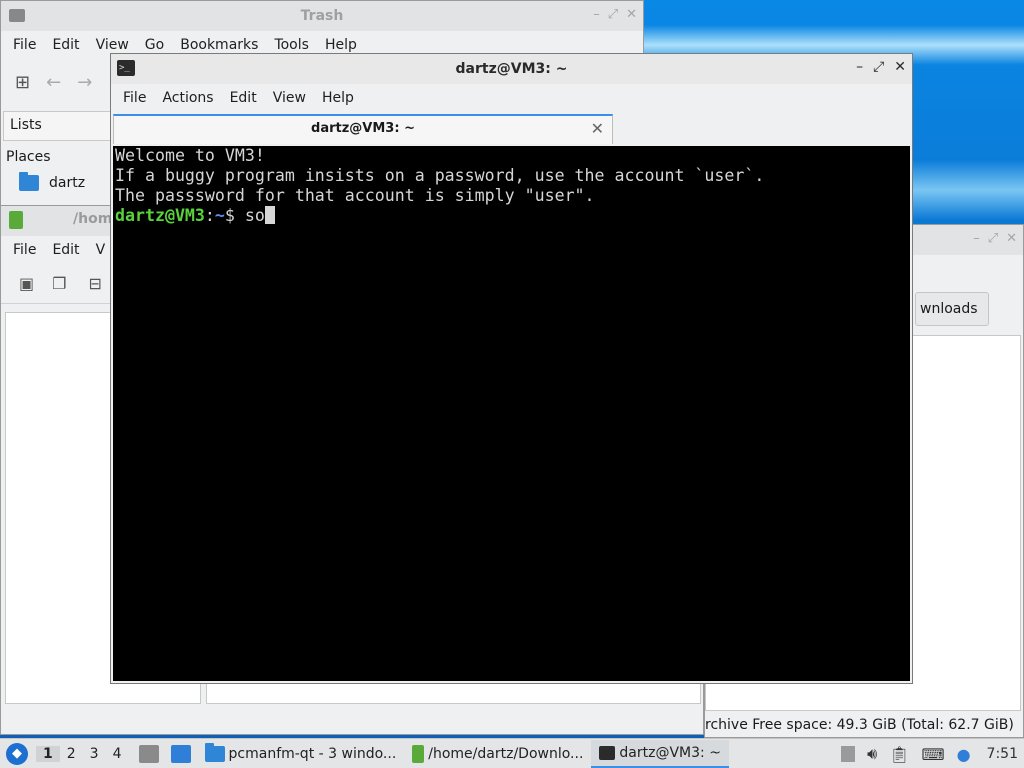 This screenshot has width=1024, height=768. What do you see at coordinates (67, 183) in the screenshot?
I see `place-item-label: dartz` at bounding box center [67, 183].